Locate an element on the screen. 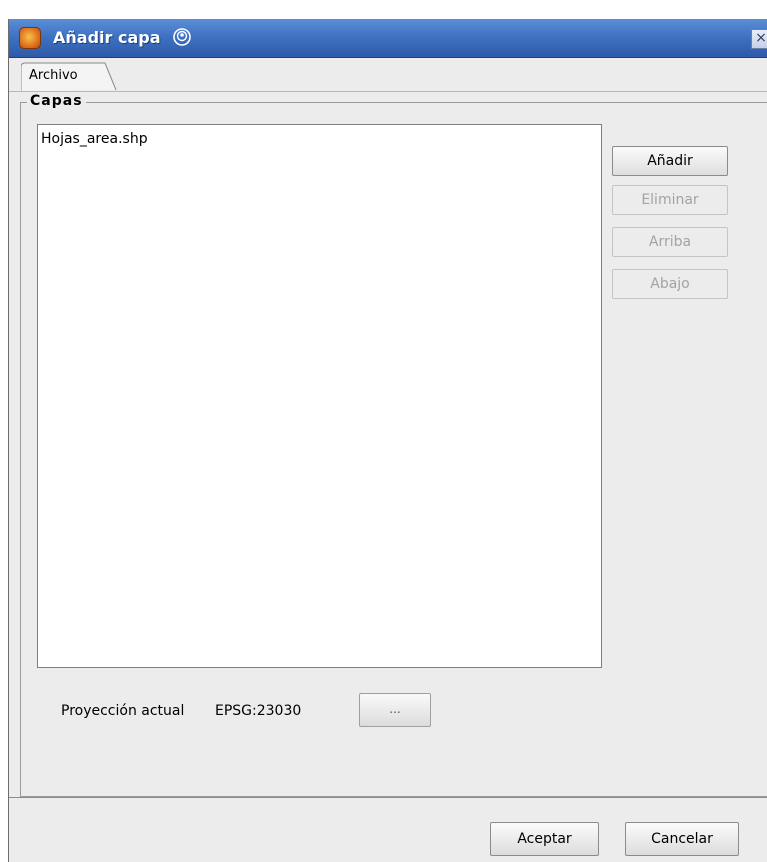 The width and height of the screenshot is (767, 862). close-icon: × is located at coordinates (761, 38).